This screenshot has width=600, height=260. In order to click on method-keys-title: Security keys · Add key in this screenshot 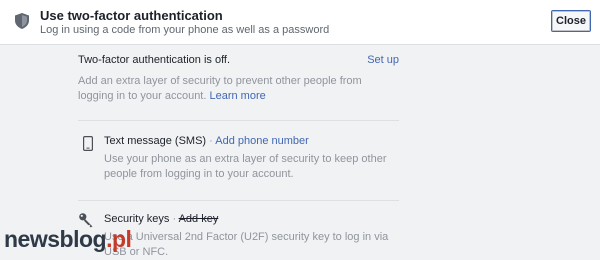, I will do `click(251, 219)`.